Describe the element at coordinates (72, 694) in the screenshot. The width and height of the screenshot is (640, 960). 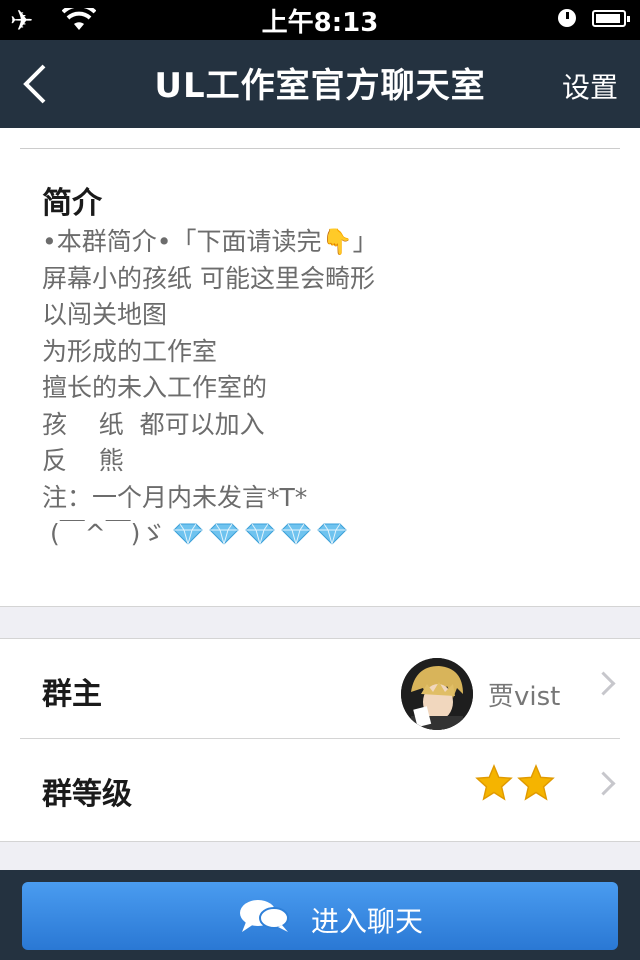
I see `owner-label: 群主` at that location.